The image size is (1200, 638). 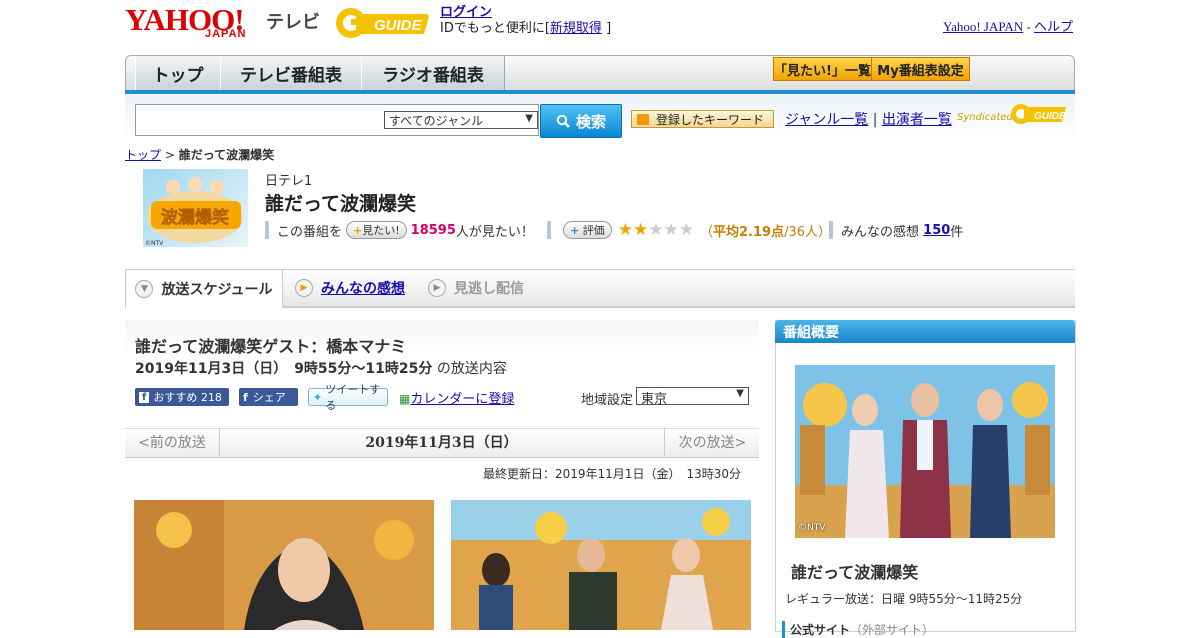 What do you see at coordinates (925, 451) in the screenshot?
I see `program-main-photo: ©NTV` at bounding box center [925, 451].